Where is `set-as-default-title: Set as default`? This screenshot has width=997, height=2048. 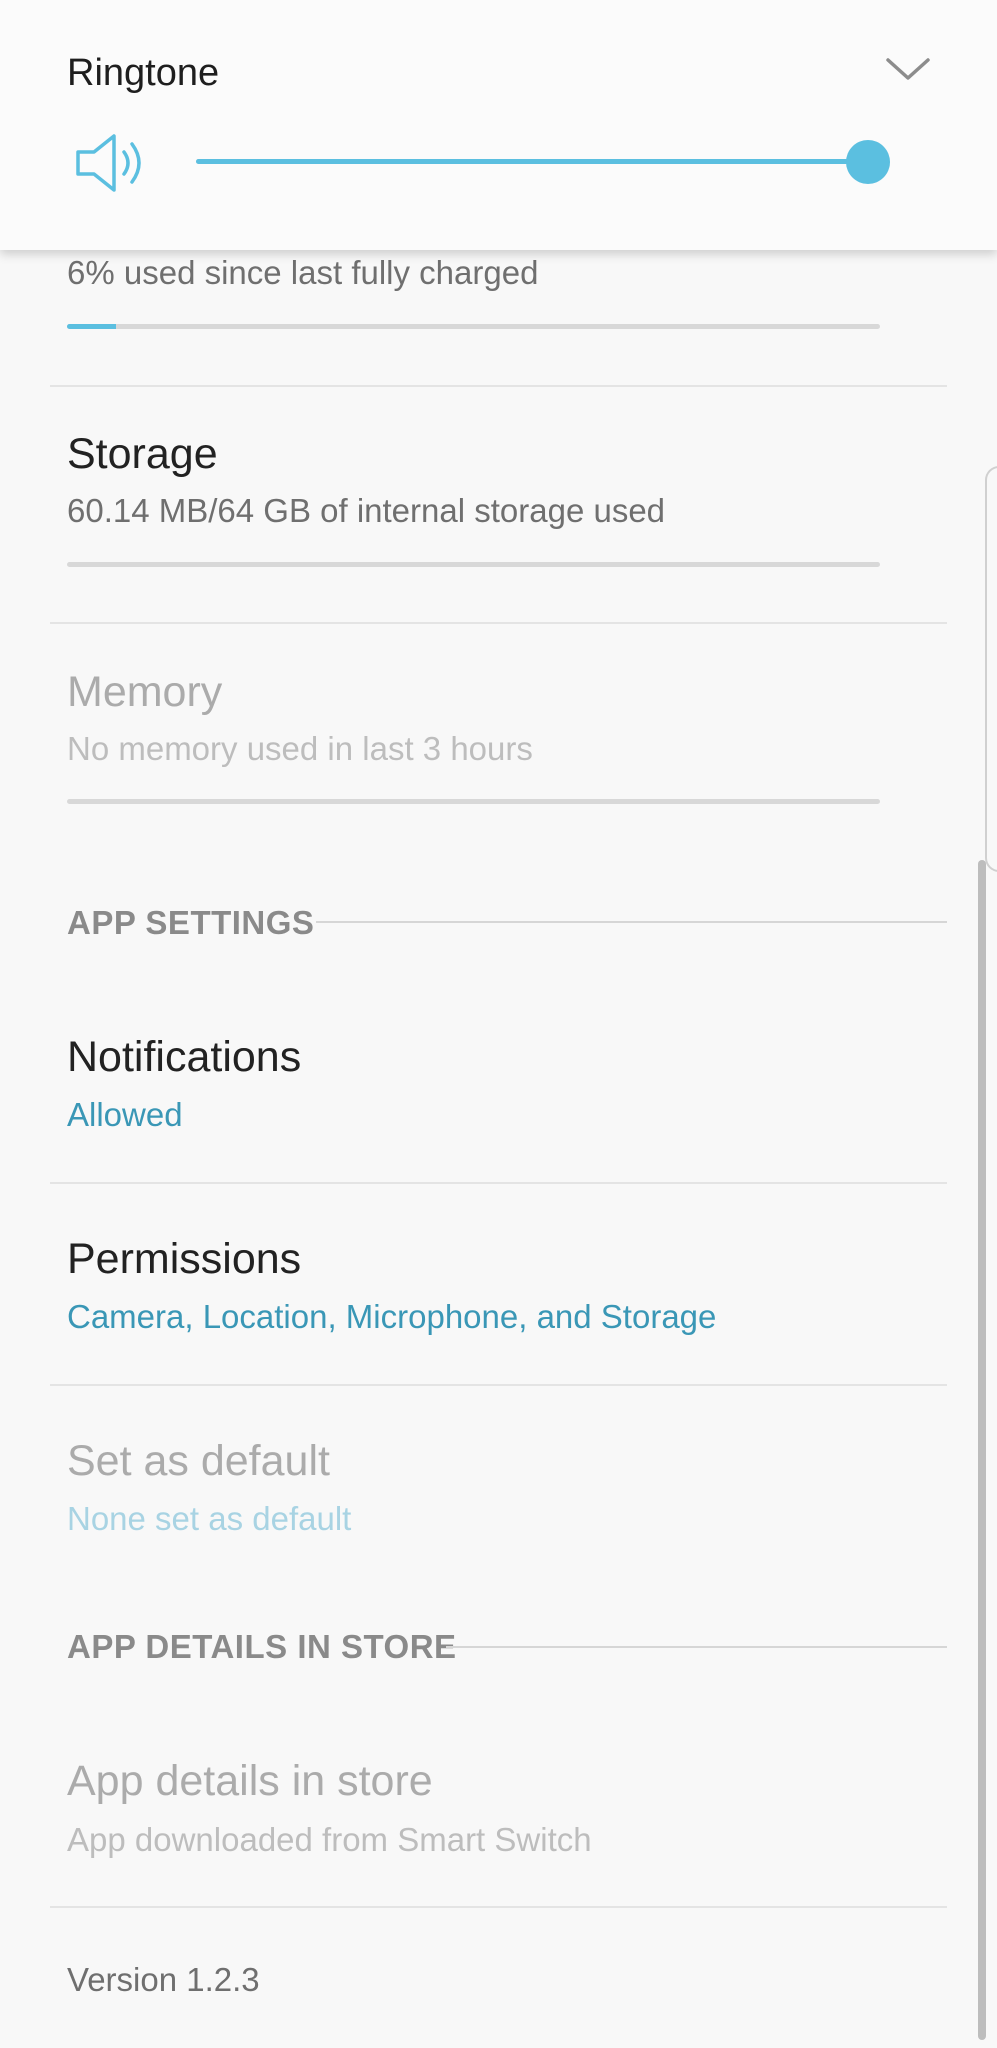
set-as-default-title: Set as default is located at coordinates (198, 1461).